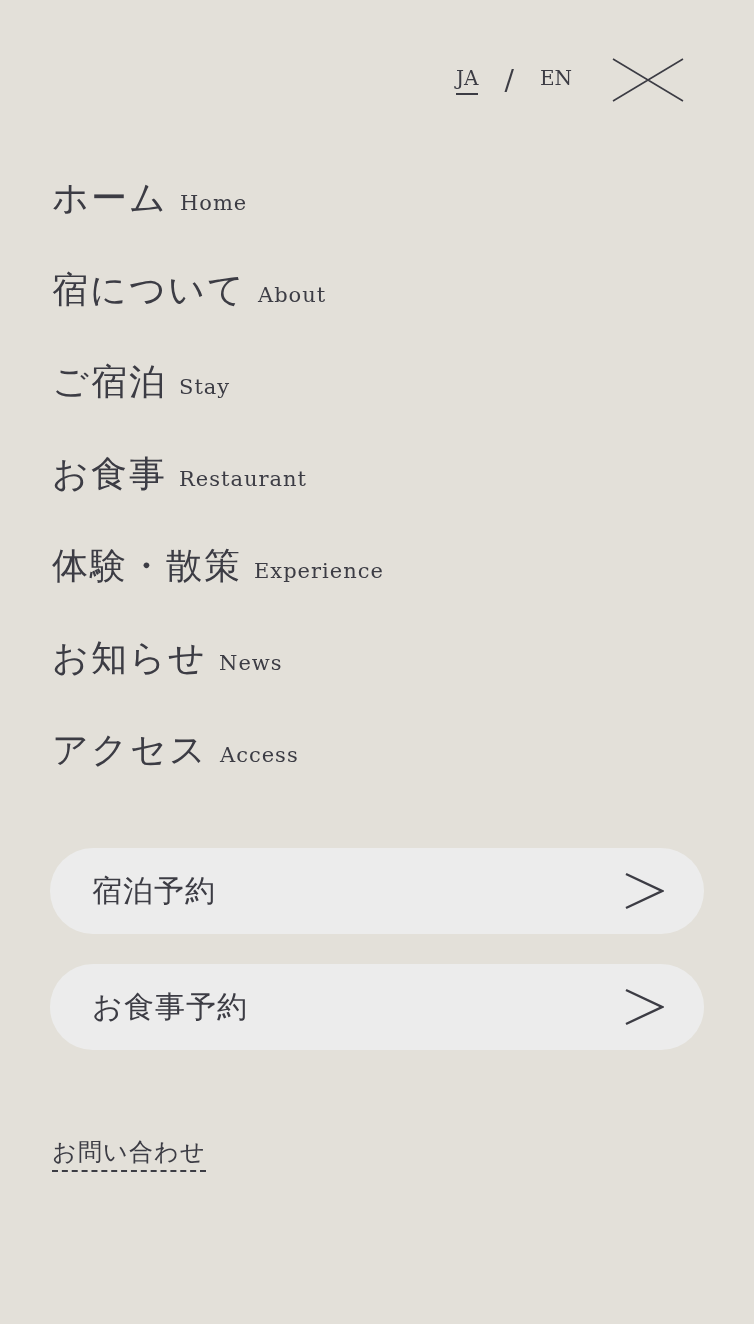  Describe the element at coordinates (403, 662) in the screenshot. I see `menu-item: お知らせ News` at that location.